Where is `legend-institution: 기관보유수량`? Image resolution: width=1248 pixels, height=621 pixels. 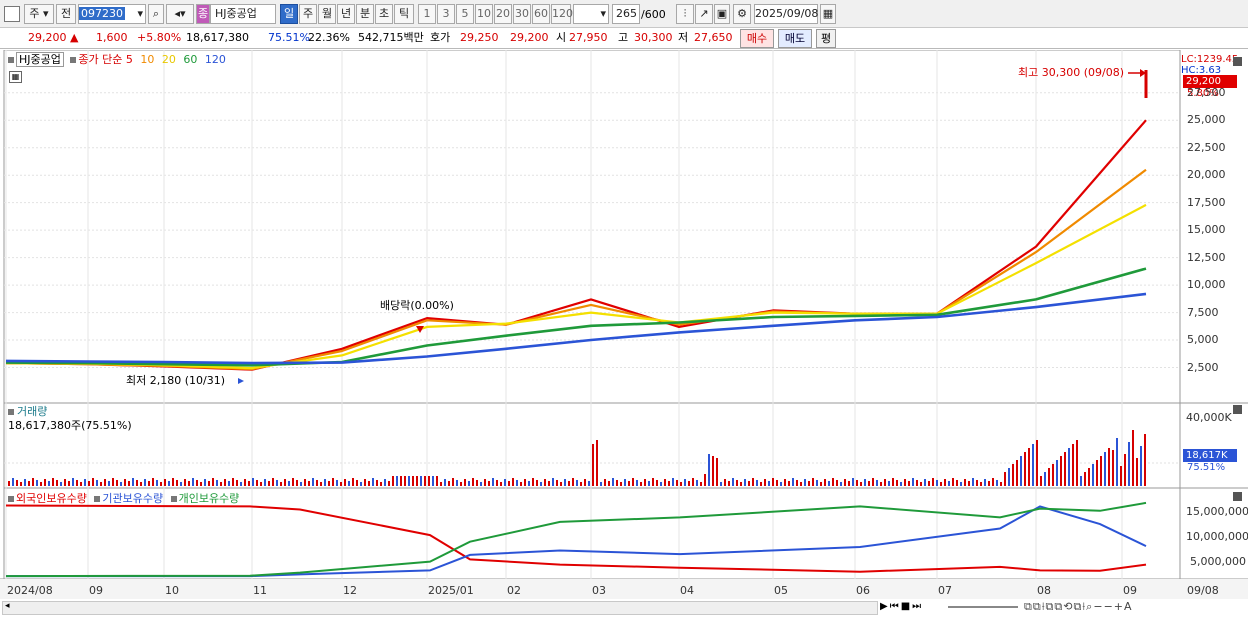 legend-institution: 기관보유수량 is located at coordinates (132, 498).